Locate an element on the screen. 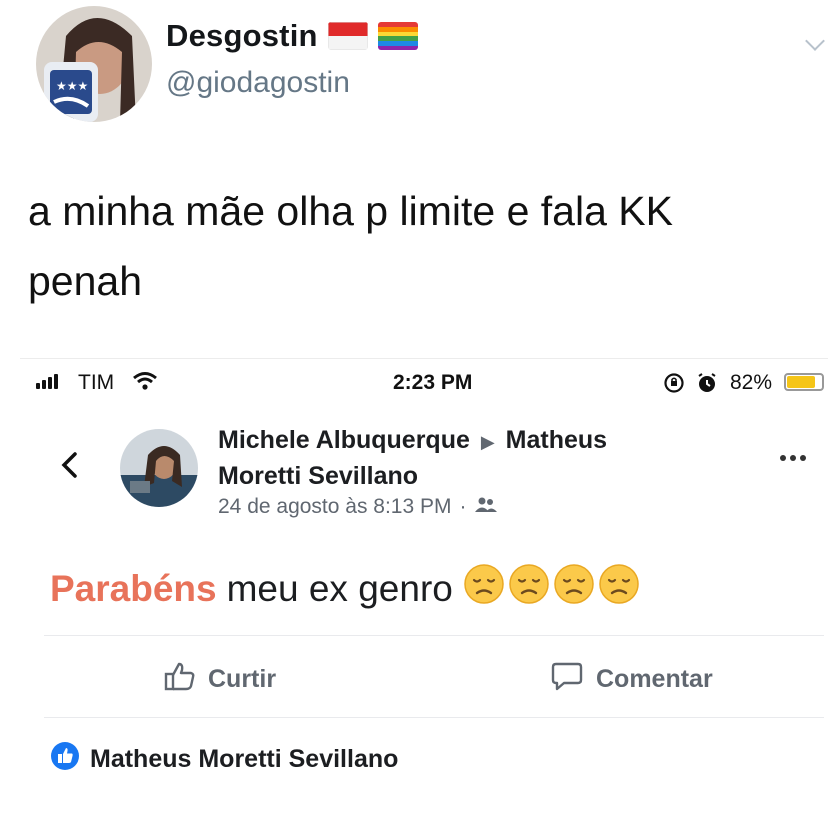 The height and width of the screenshot is (817, 828). chevron-down-icon is located at coordinates (815, 41).